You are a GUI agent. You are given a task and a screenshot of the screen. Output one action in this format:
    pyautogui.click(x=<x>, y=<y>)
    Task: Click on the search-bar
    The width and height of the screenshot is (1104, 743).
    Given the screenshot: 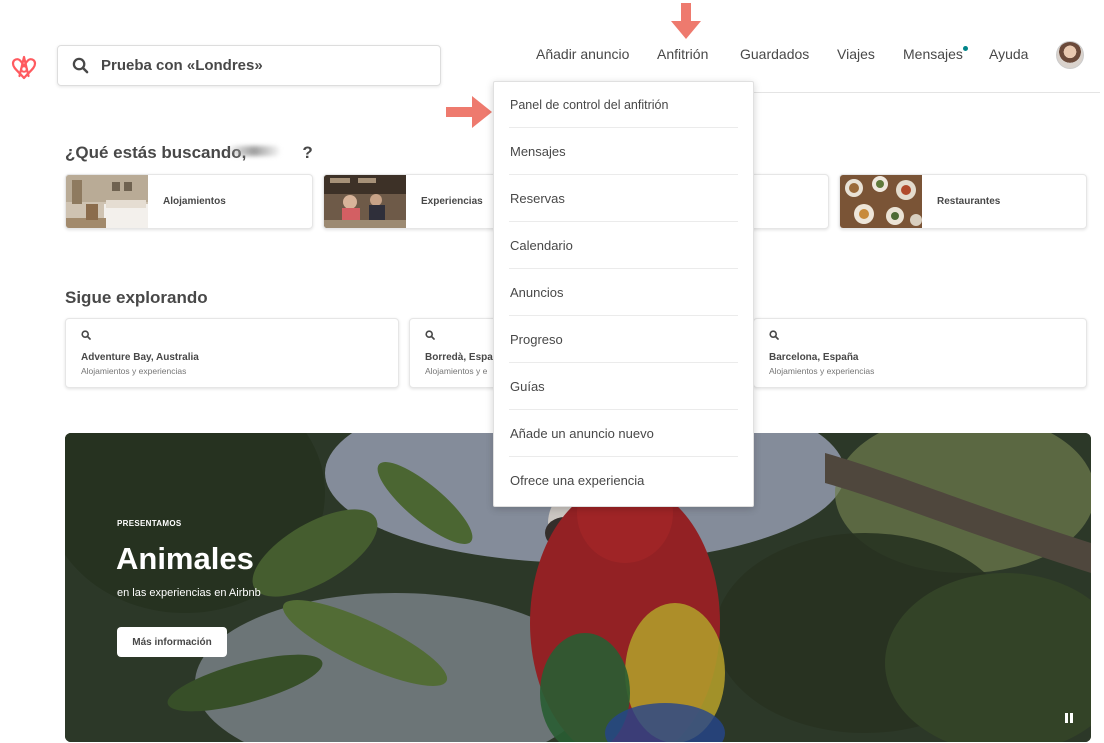 What is the action you would take?
    pyautogui.click(x=249, y=65)
    